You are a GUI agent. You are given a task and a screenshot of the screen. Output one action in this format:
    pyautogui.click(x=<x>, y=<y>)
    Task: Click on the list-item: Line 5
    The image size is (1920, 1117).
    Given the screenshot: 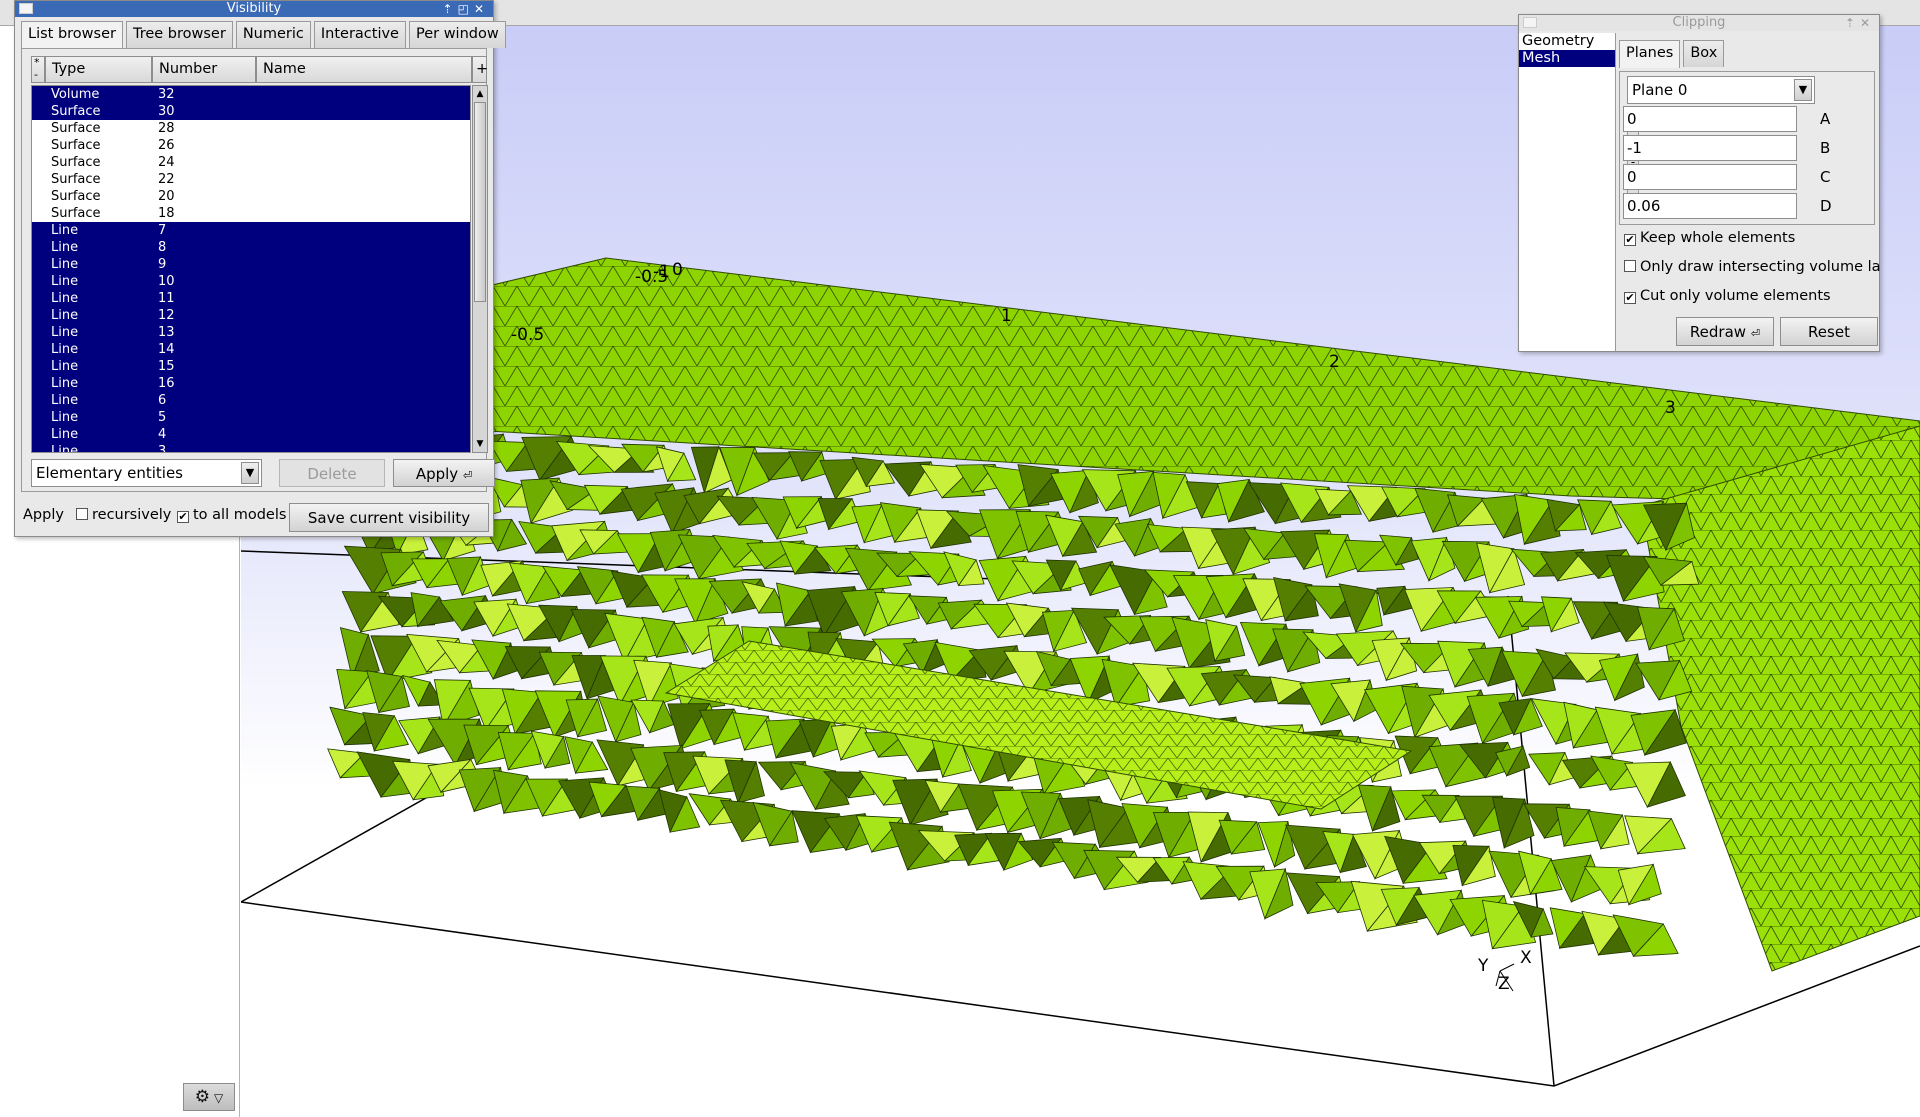 What is the action you would take?
    pyautogui.click(x=251, y=417)
    